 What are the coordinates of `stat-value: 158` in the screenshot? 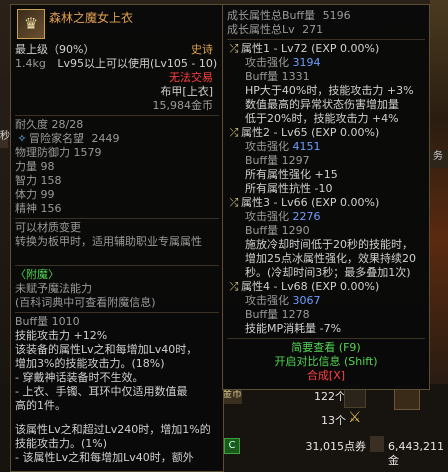 It's located at (51, 180).